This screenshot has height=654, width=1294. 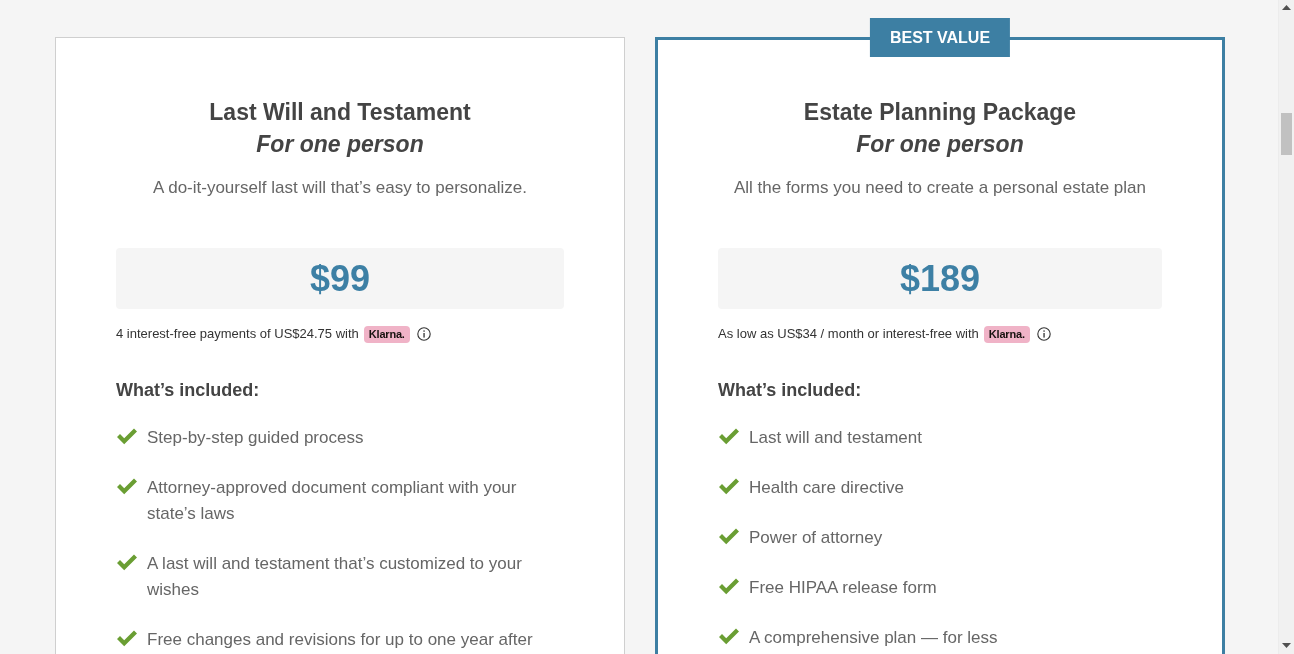 What do you see at coordinates (1286, 645) in the screenshot?
I see `scroll-down-arrow-icon` at bounding box center [1286, 645].